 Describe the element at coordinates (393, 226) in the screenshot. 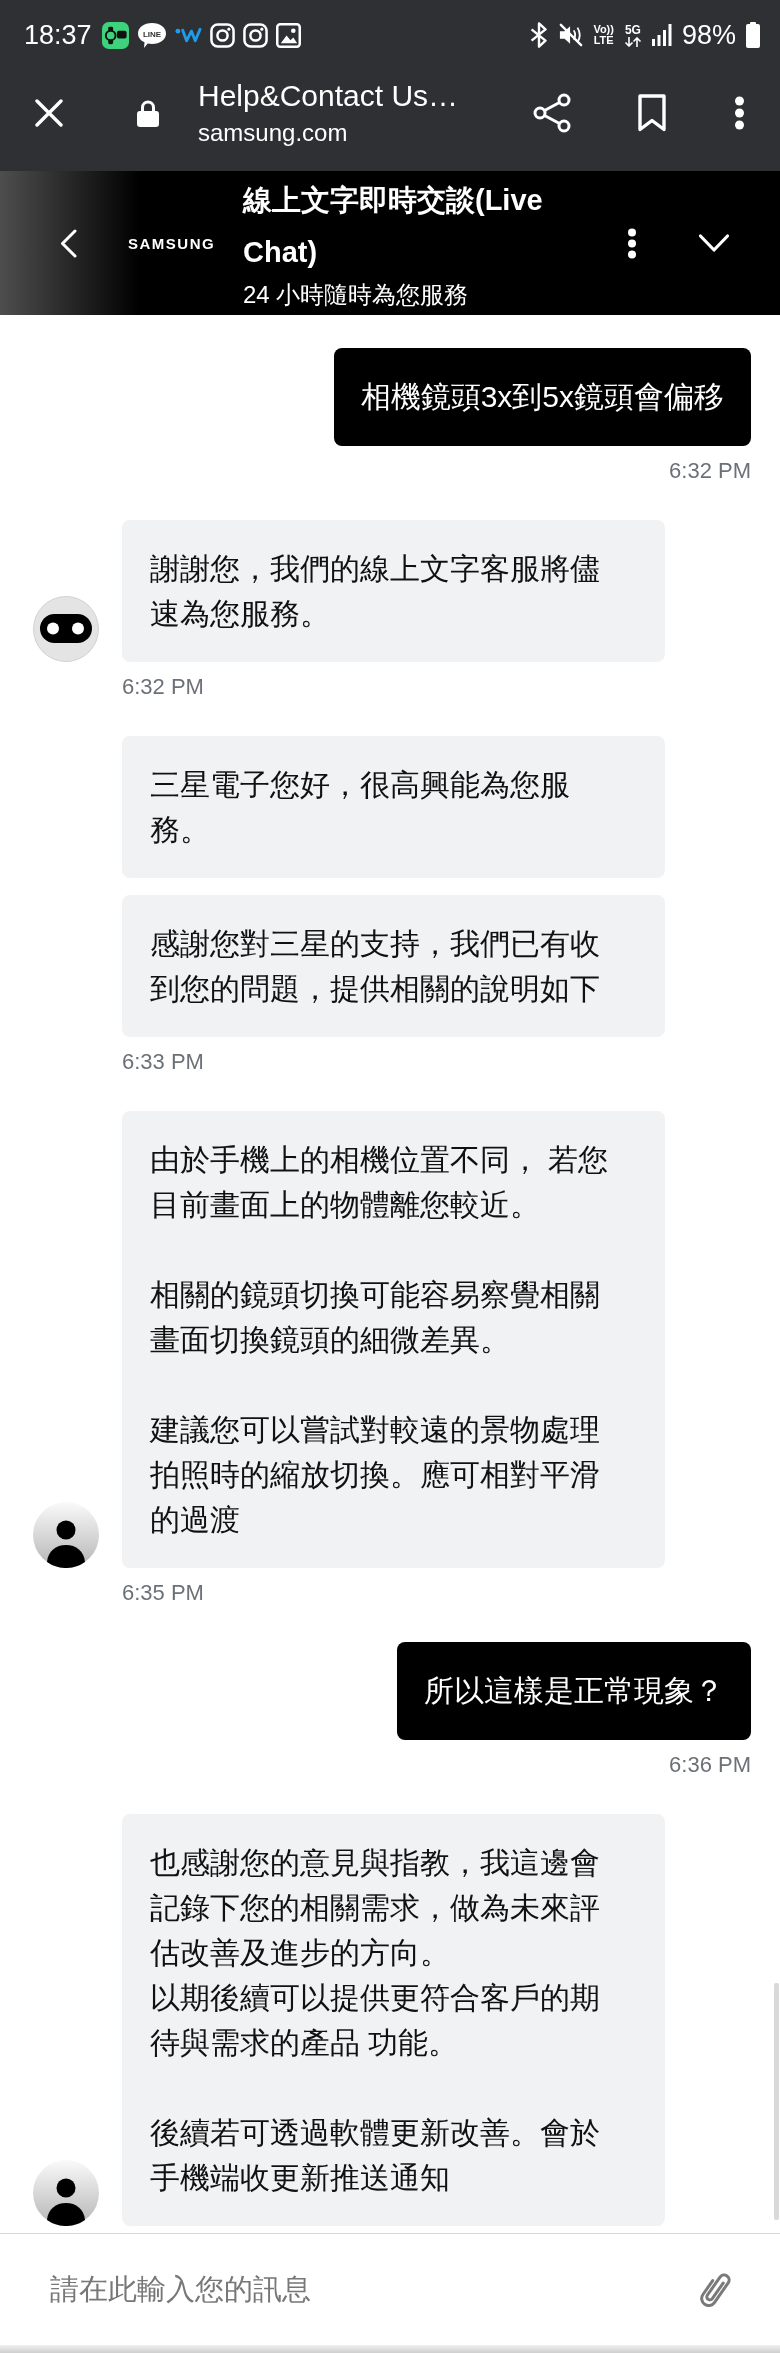

I see `chat-title: 線上文字即時交談(Live Chat)` at that location.